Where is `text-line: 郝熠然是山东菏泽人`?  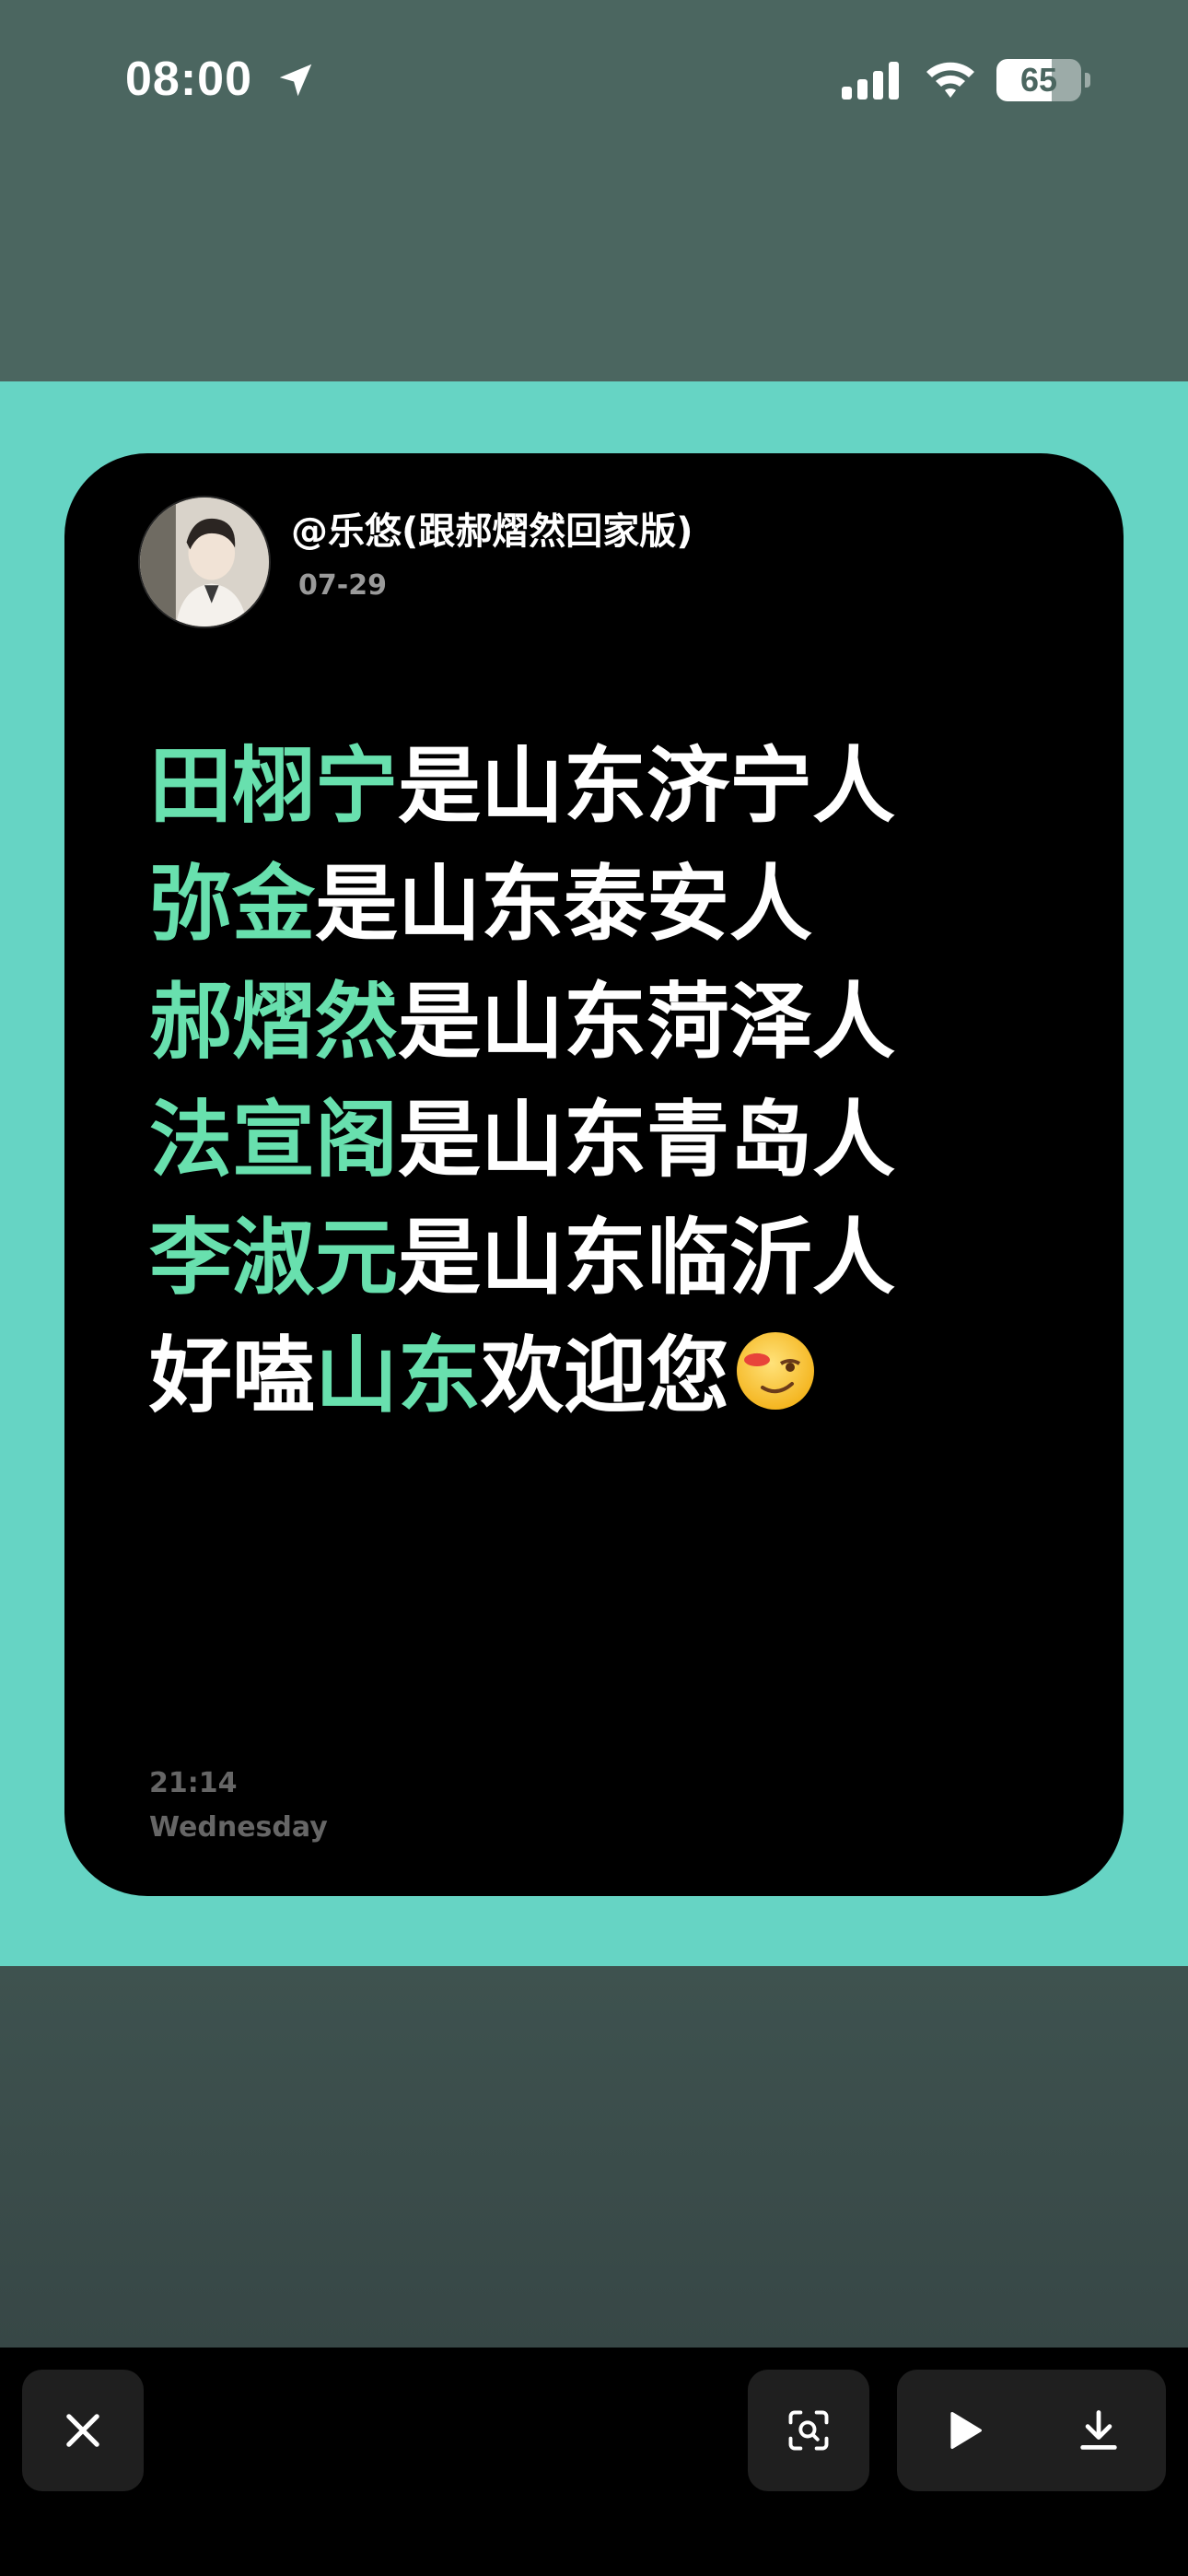 text-line: 郝熠然是山东菏泽人 is located at coordinates (522, 1023).